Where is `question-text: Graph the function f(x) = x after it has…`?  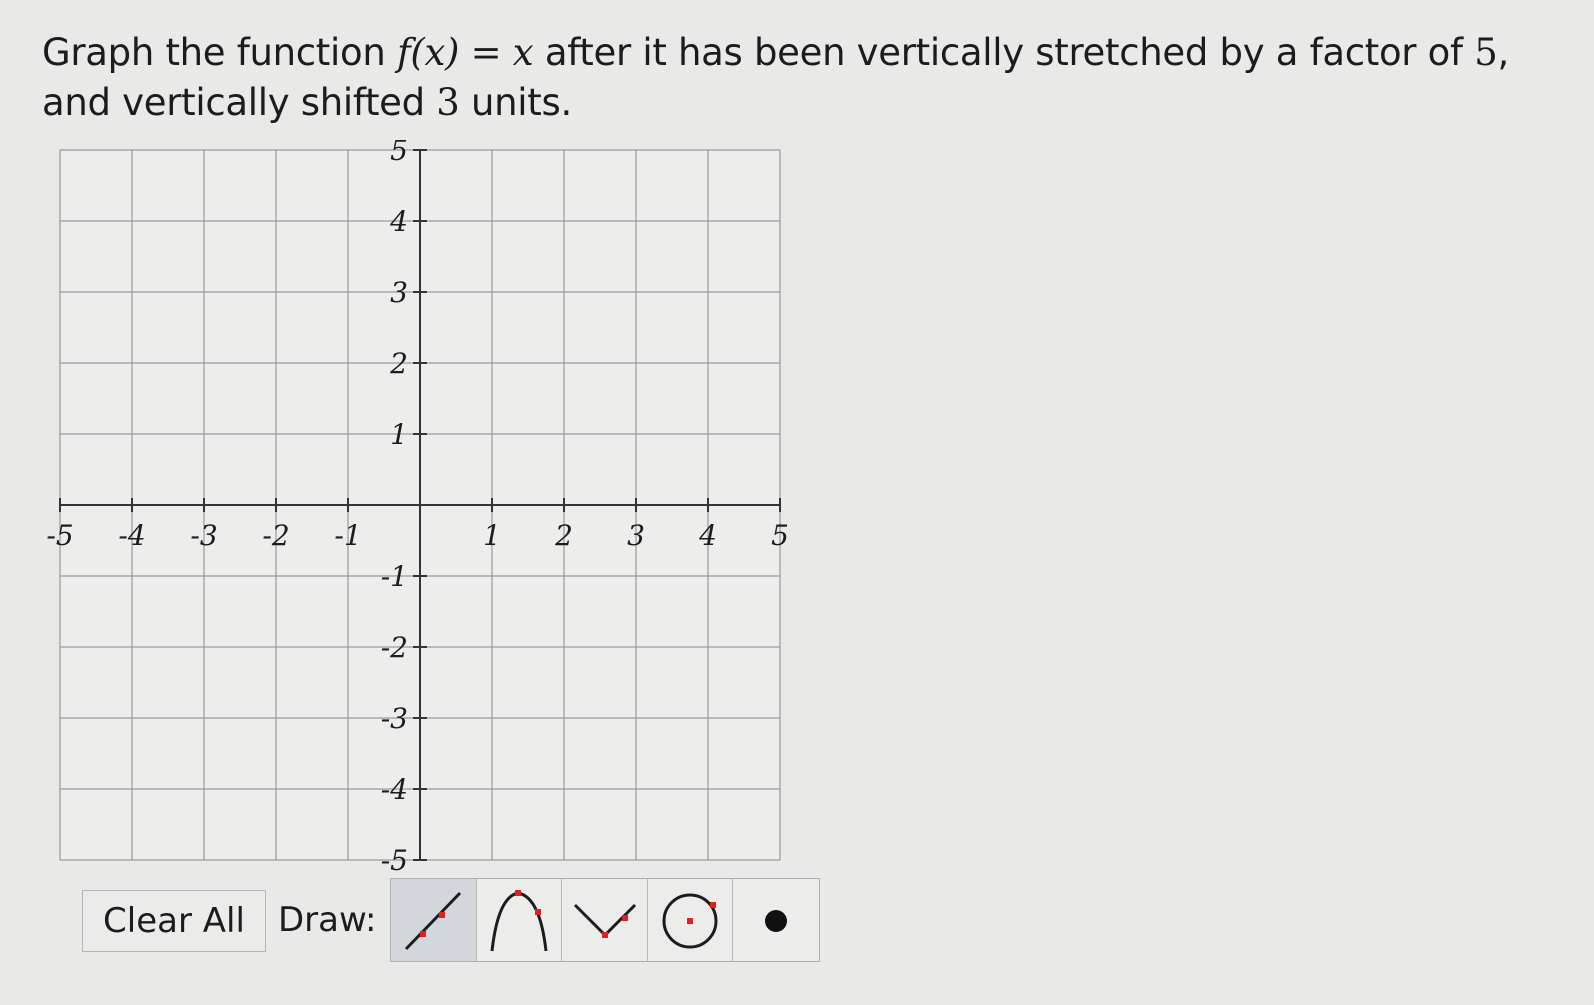
question-text: Graph the function f(x) = x after it has… is located at coordinates (802, 78).